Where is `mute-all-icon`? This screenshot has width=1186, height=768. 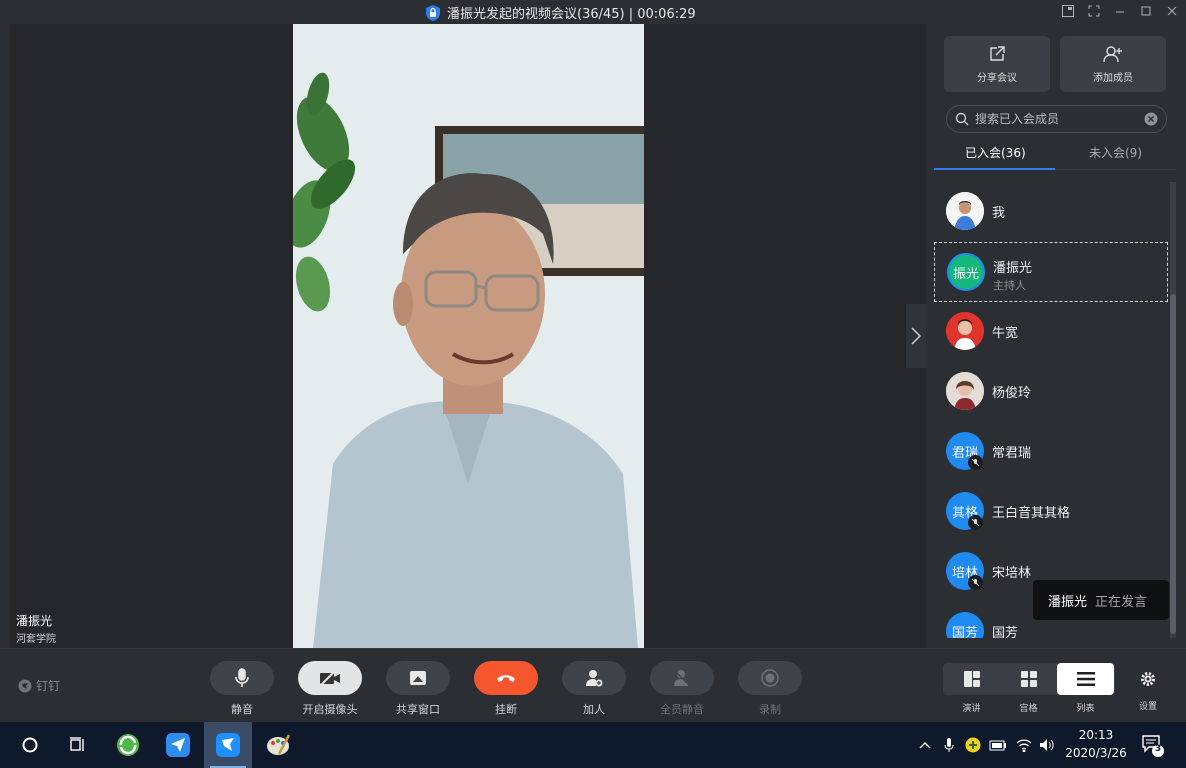
mute-all-icon is located at coordinates (682, 678).